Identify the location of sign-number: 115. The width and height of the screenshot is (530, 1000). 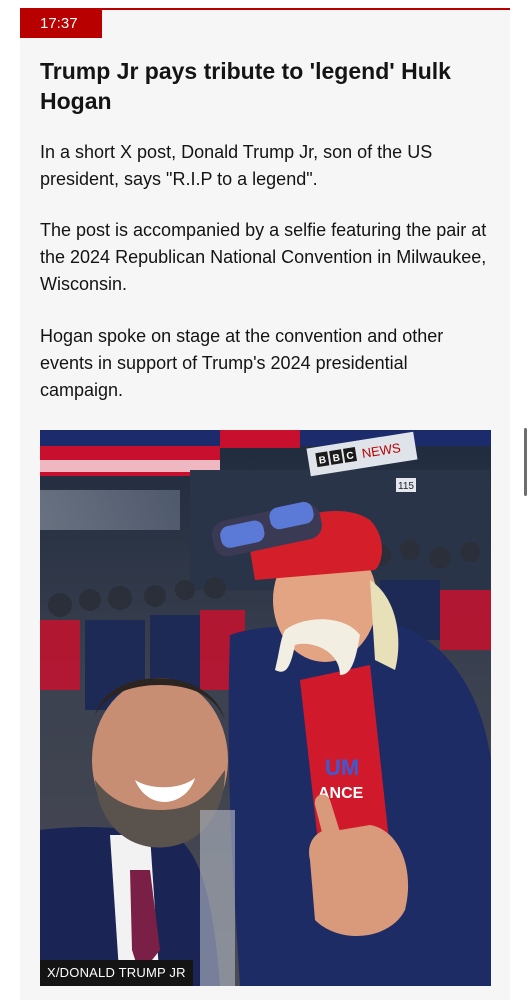
(406, 486).